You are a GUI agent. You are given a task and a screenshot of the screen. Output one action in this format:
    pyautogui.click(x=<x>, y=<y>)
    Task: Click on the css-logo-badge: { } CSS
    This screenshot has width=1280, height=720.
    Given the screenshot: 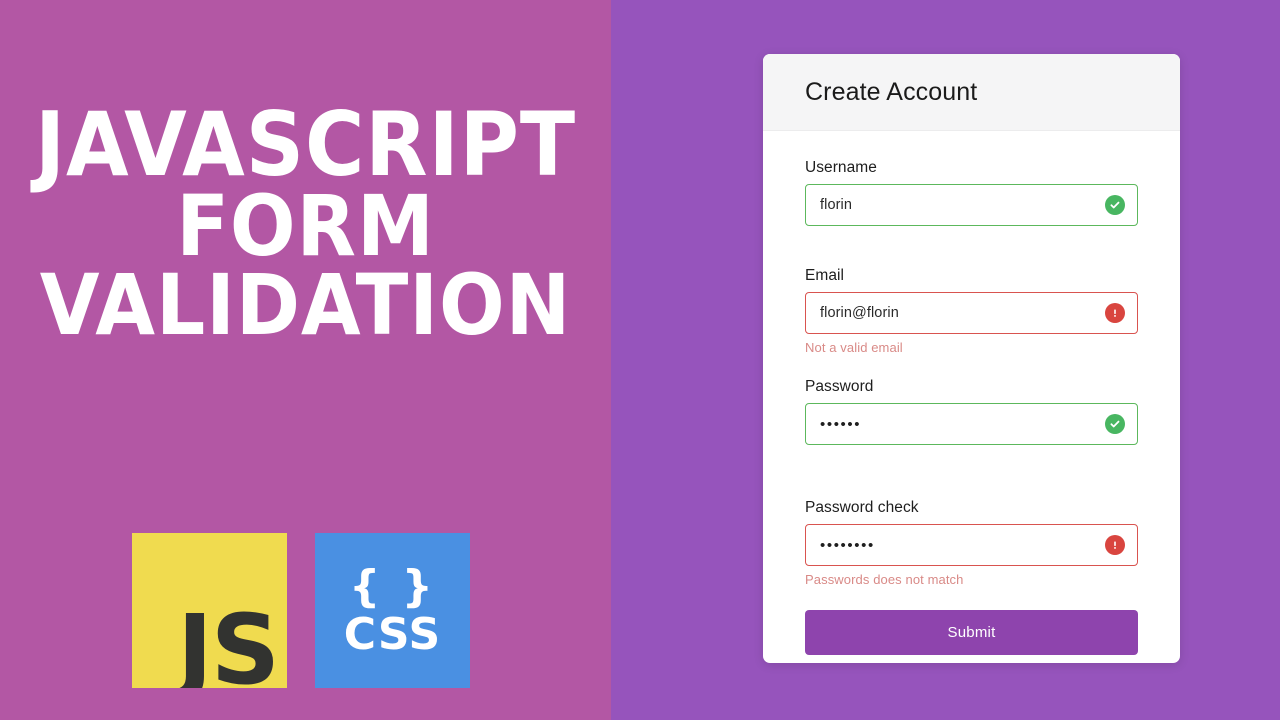 What is the action you would take?
    pyautogui.click(x=392, y=610)
    